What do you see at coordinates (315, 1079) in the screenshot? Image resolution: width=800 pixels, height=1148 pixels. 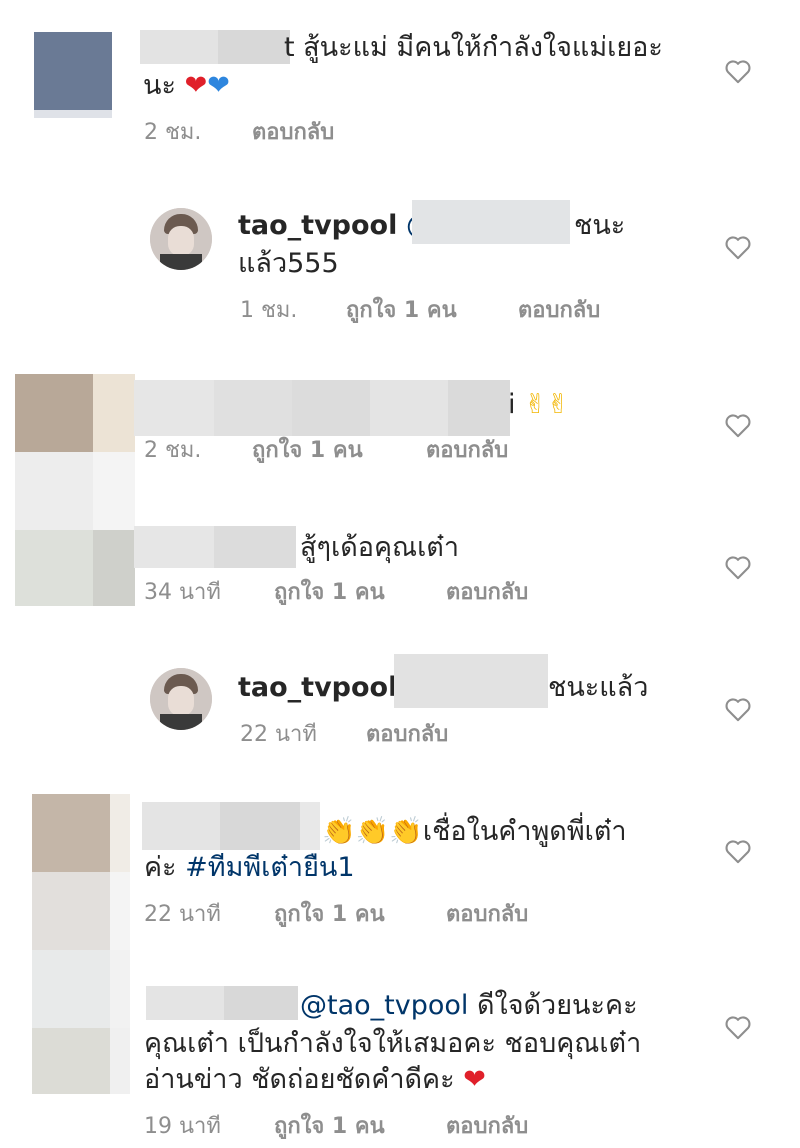 I see `comment-text-line3: อ่านข่าว ชัดถ่อยชัดคำดีคะ ❤` at bounding box center [315, 1079].